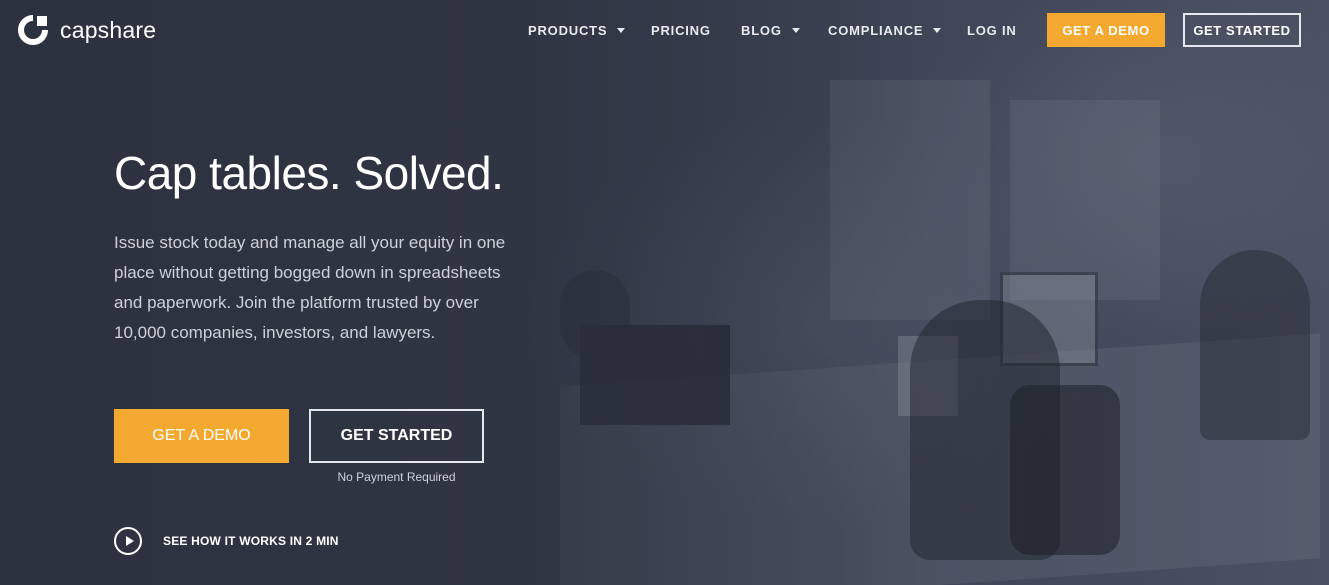 The image size is (1329, 585). I want to click on logo: capshare, so click(86, 30).